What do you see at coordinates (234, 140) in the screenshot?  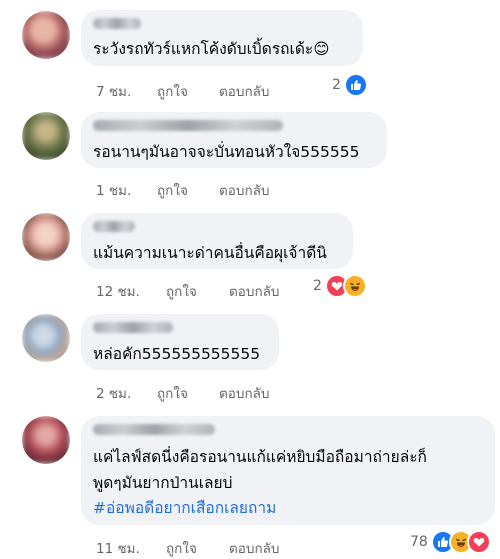 I see `comment-bubble: รอนานๆมันอาจจะบั่นทอนหัวใจ555555` at bounding box center [234, 140].